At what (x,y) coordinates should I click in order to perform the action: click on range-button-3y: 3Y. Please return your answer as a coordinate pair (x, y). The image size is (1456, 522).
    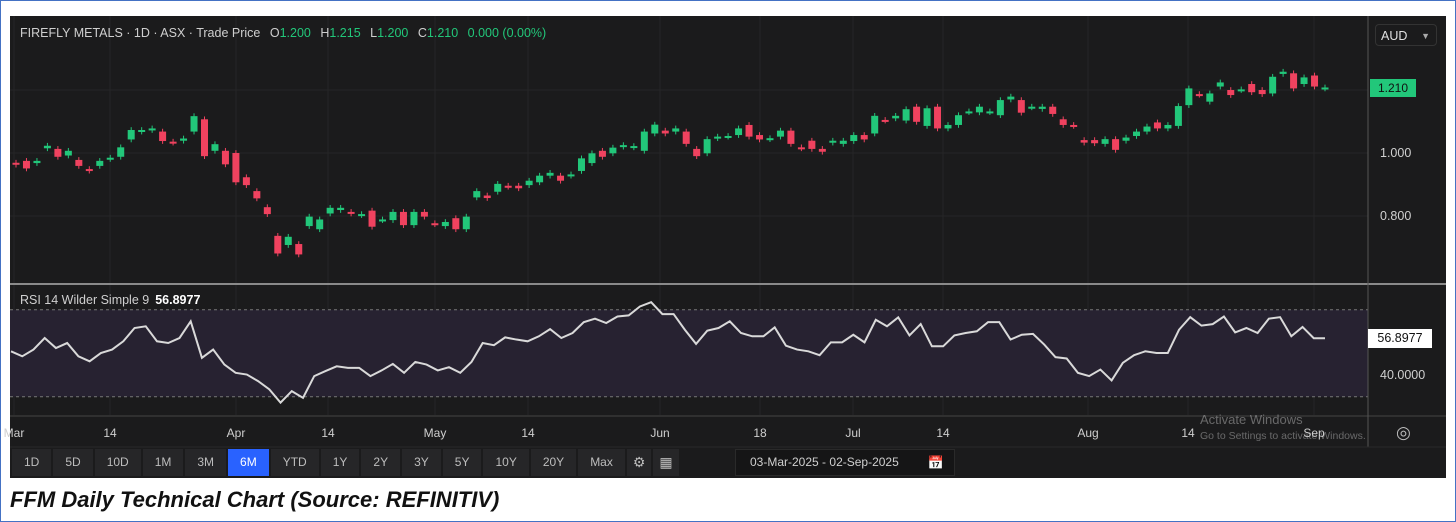
    Looking at the image, I should click on (421, 462).